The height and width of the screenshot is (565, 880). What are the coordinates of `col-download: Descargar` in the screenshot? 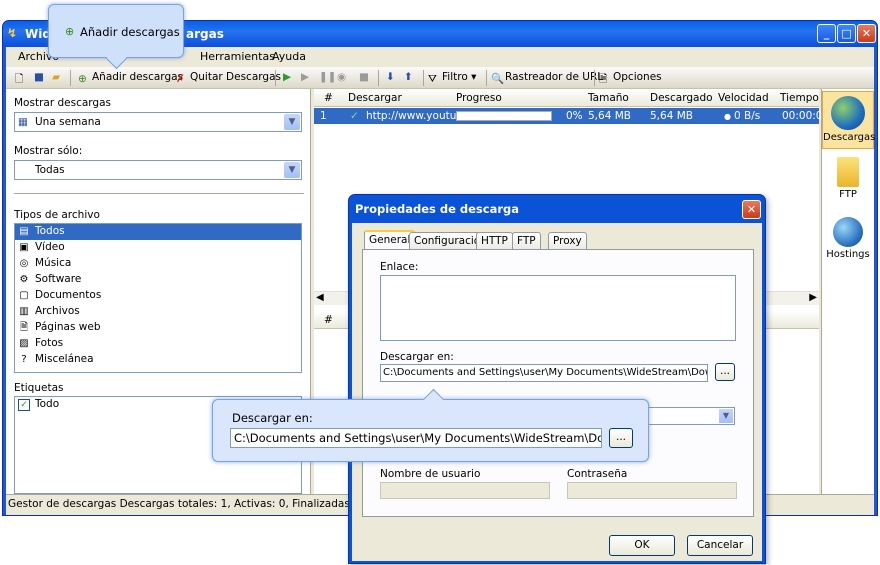 It's located at (375, 98).